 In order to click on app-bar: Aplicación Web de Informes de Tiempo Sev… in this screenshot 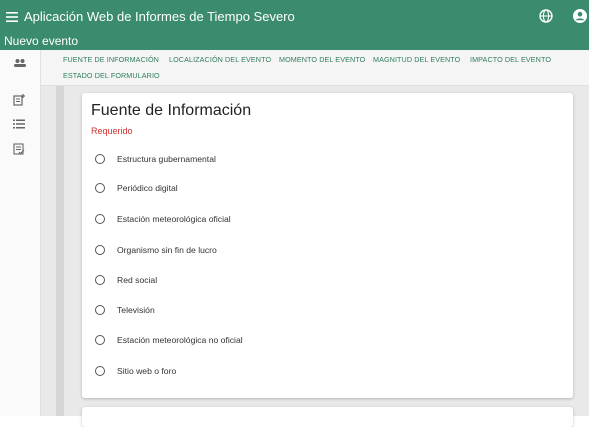, I will do `click(294, 16)`.